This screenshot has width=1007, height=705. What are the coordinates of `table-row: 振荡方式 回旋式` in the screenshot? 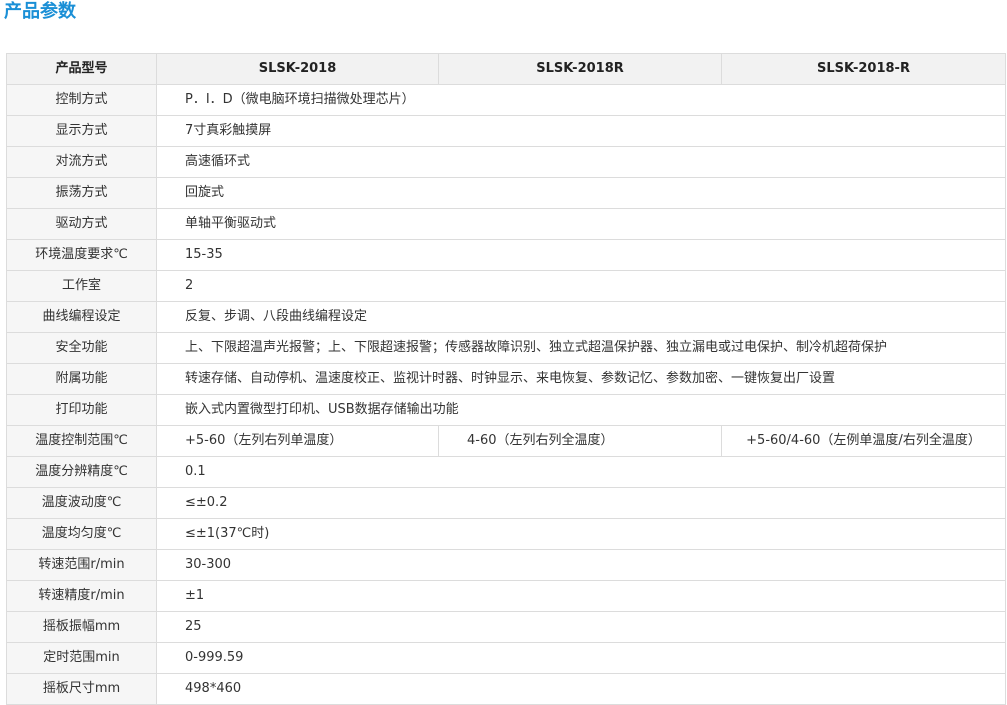 It's located at (506, 193).